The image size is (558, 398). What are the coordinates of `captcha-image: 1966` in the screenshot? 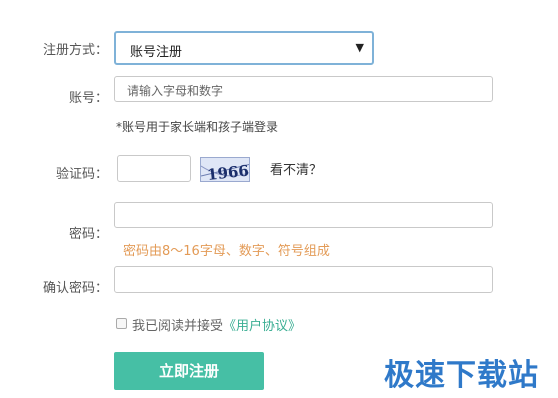 It's located at (225, 169).